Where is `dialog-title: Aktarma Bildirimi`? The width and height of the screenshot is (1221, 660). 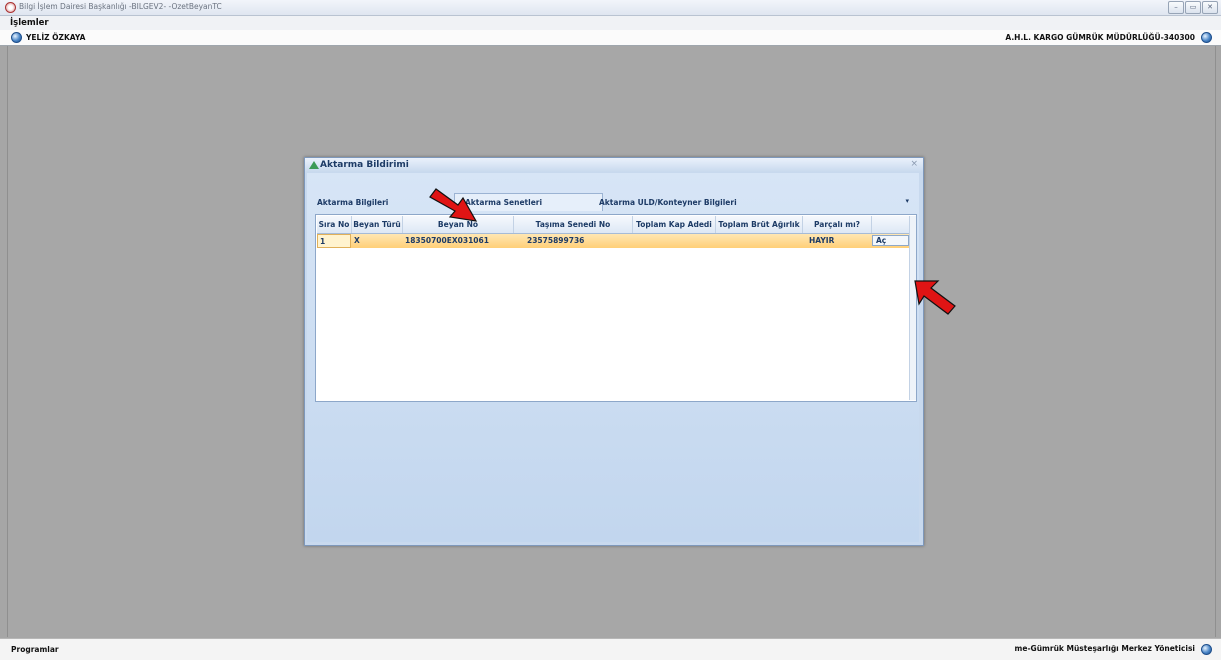
dialog-title: Aktarma Bildirimi is located at coordinates (364, 165).